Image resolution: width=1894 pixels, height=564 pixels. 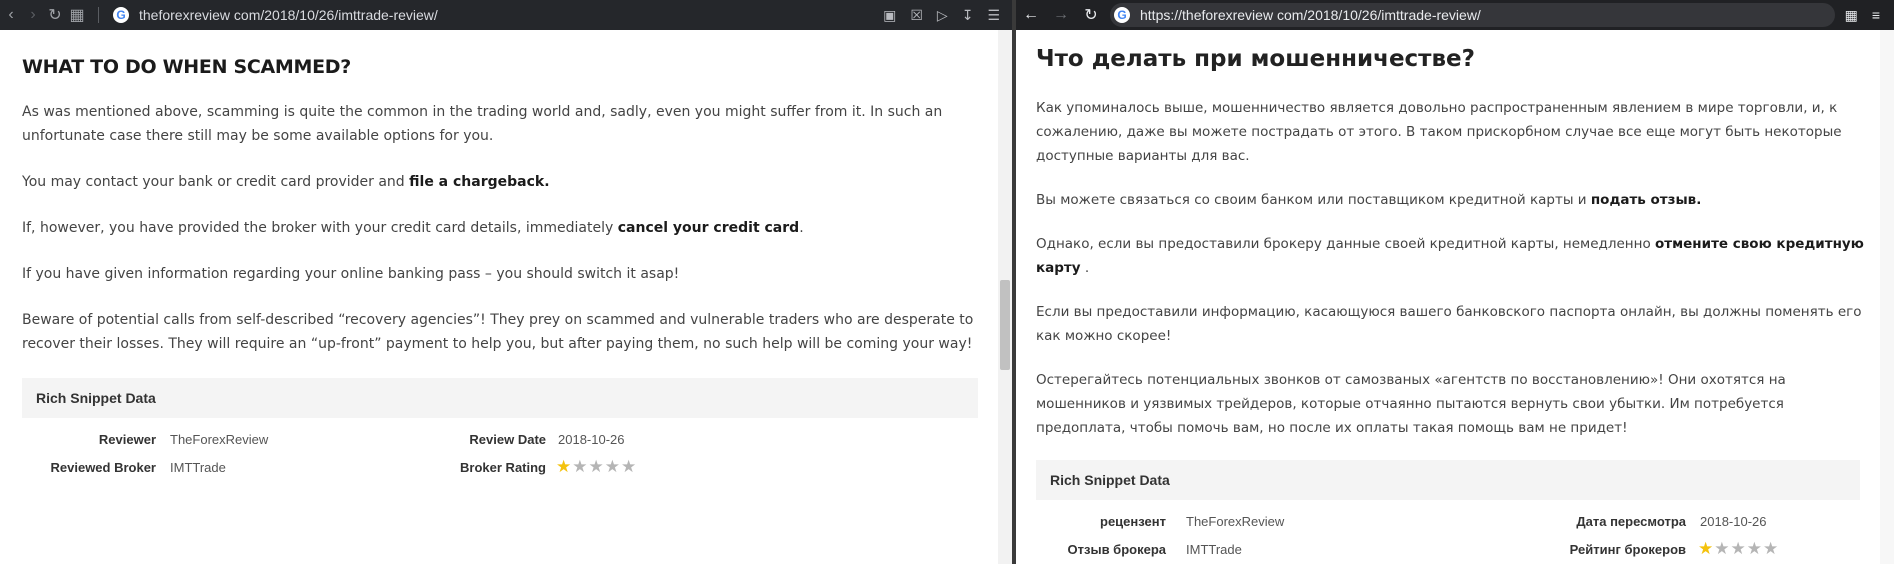 What do you see at coordinates (1116, 549) in the screenshot?
I see `reviewed-broker-label: Отзыв брокера` at bounding box center [1116, 549].